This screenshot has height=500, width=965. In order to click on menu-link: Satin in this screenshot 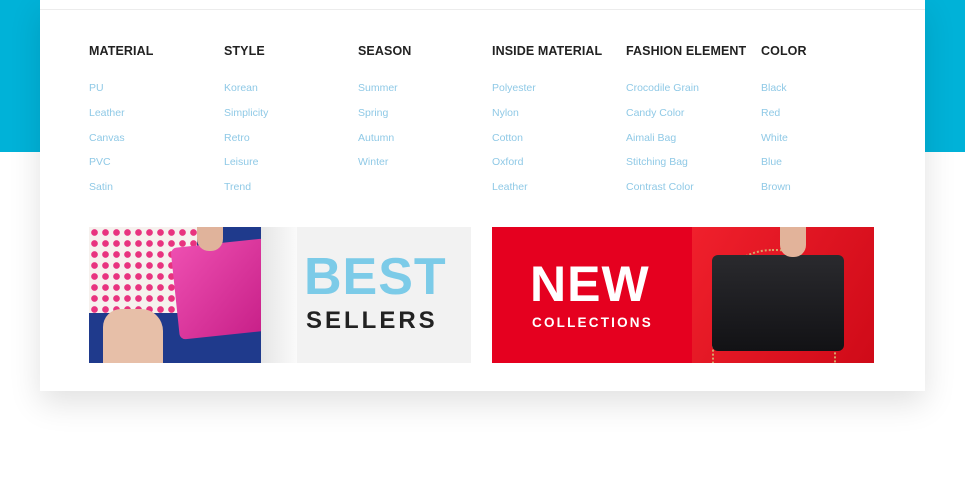, I will do `click(121, 192)`.